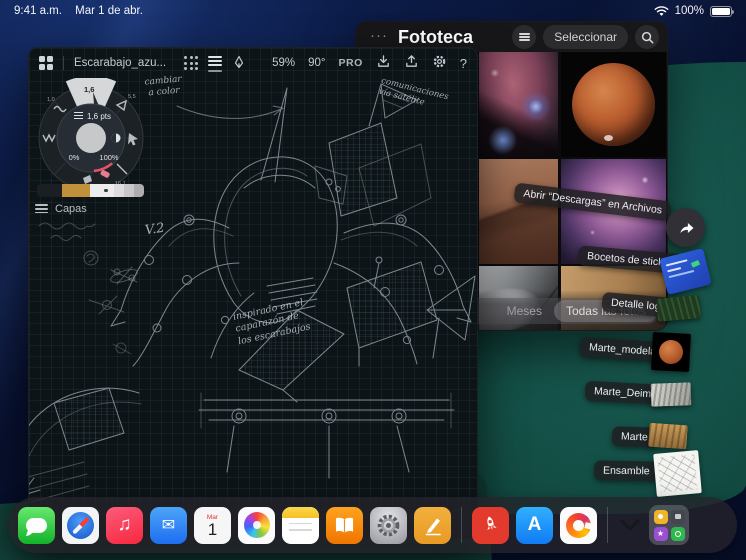  What do you see at coordinates (379, 35) in the screenshot?
I see `window-controls-dots: ···` at bounding box center [379, 35].